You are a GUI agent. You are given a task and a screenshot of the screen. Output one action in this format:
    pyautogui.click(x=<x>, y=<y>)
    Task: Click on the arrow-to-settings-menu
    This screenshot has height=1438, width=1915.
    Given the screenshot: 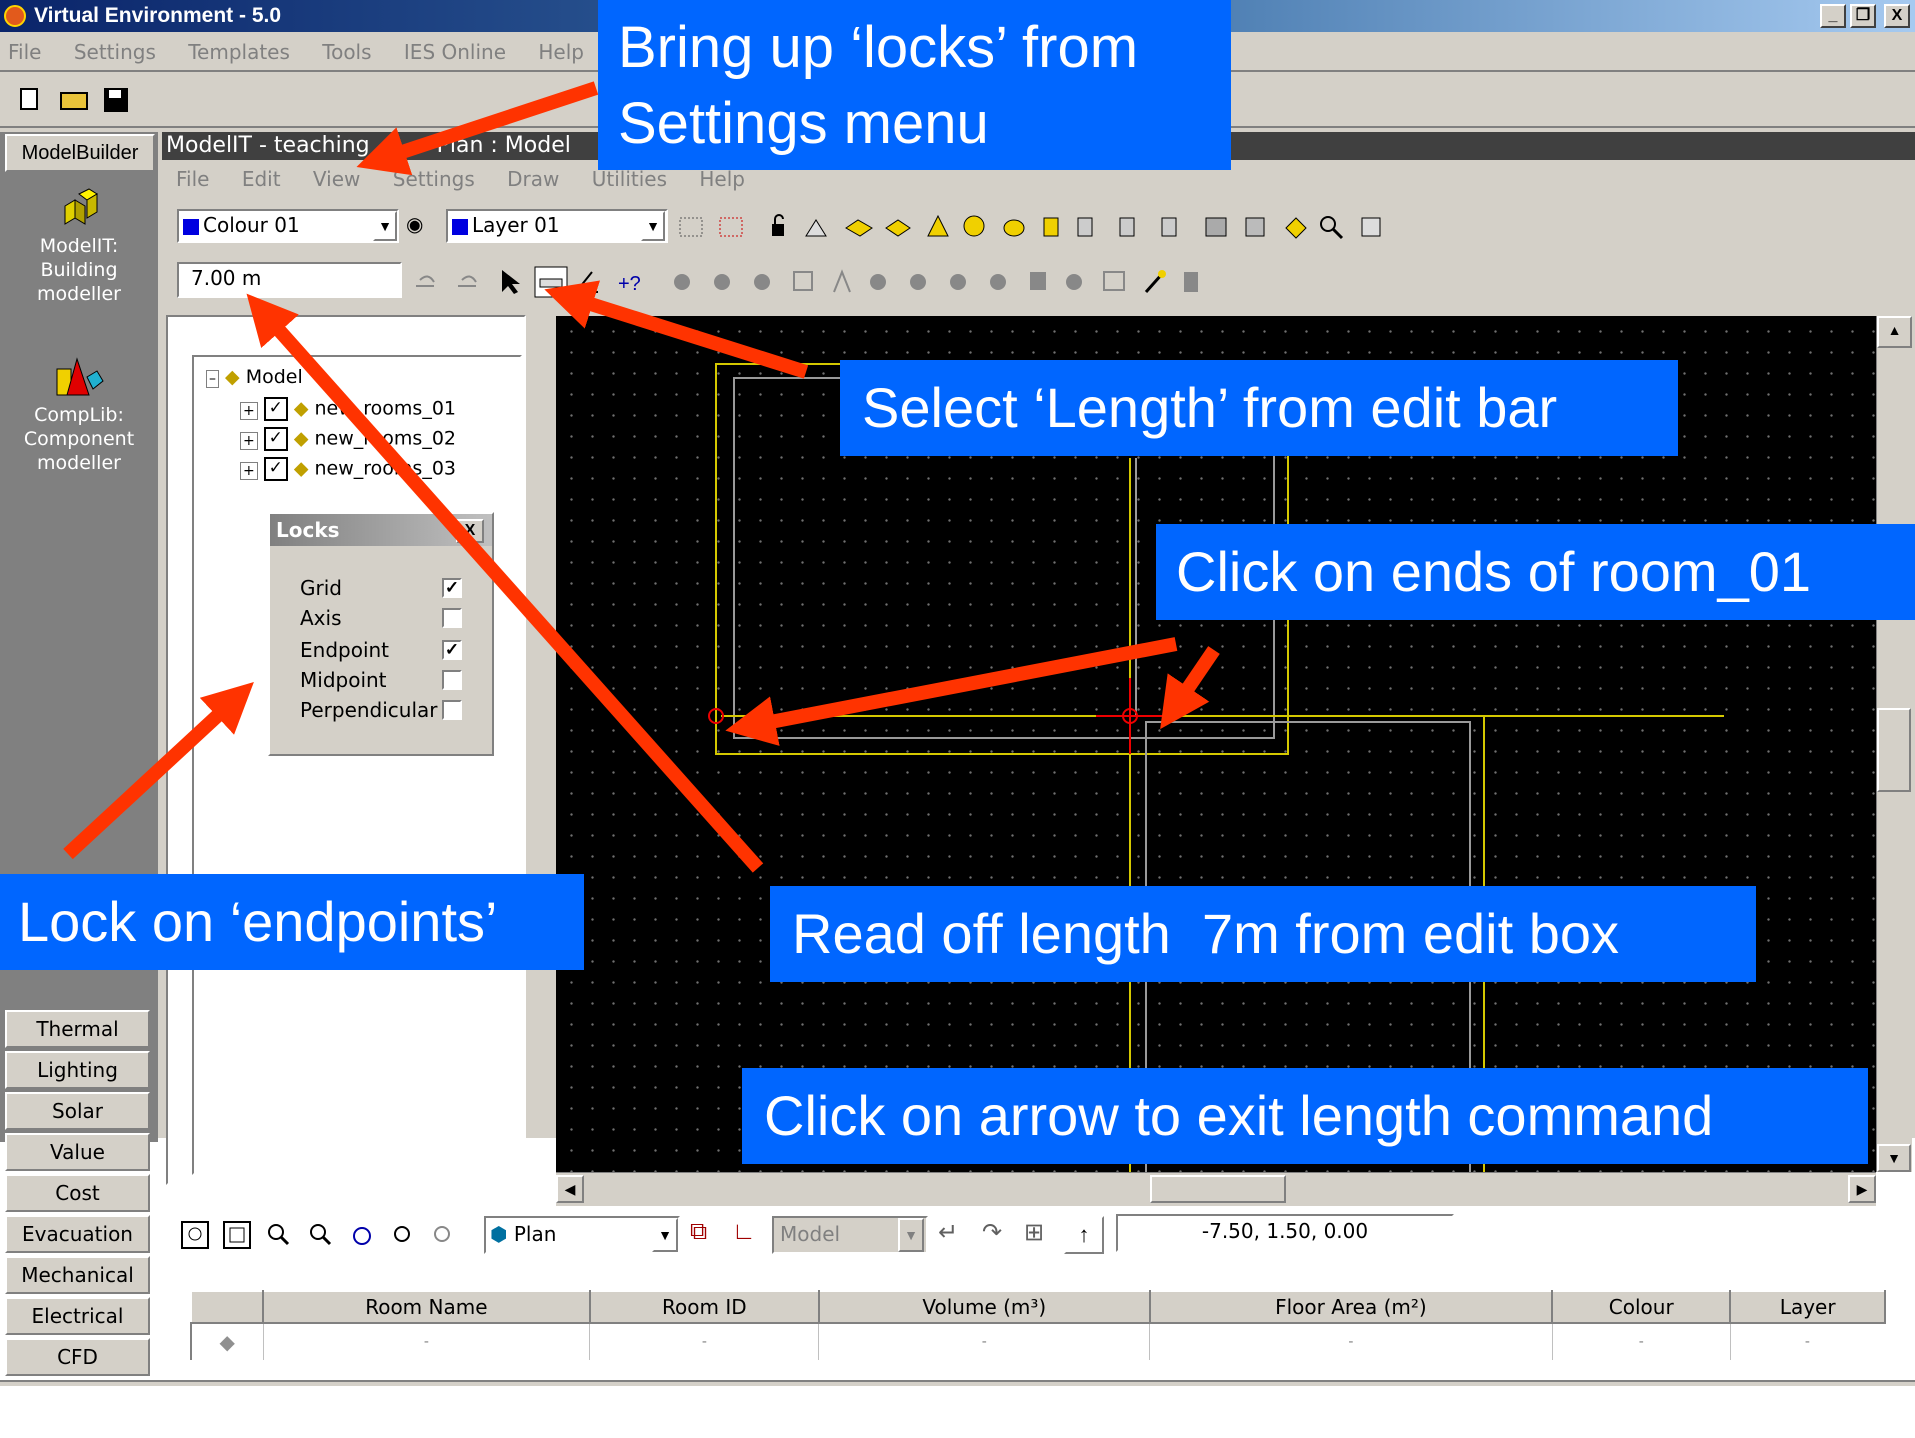 What is the action you would take?
    pyautogui.click(x=477, y=128)
    